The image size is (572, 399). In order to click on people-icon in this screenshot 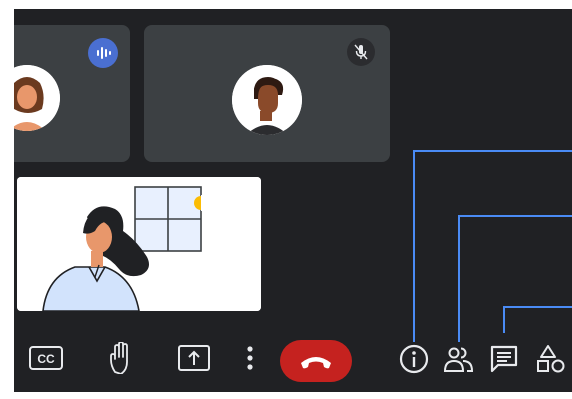, I will do `click(458, 359)`.